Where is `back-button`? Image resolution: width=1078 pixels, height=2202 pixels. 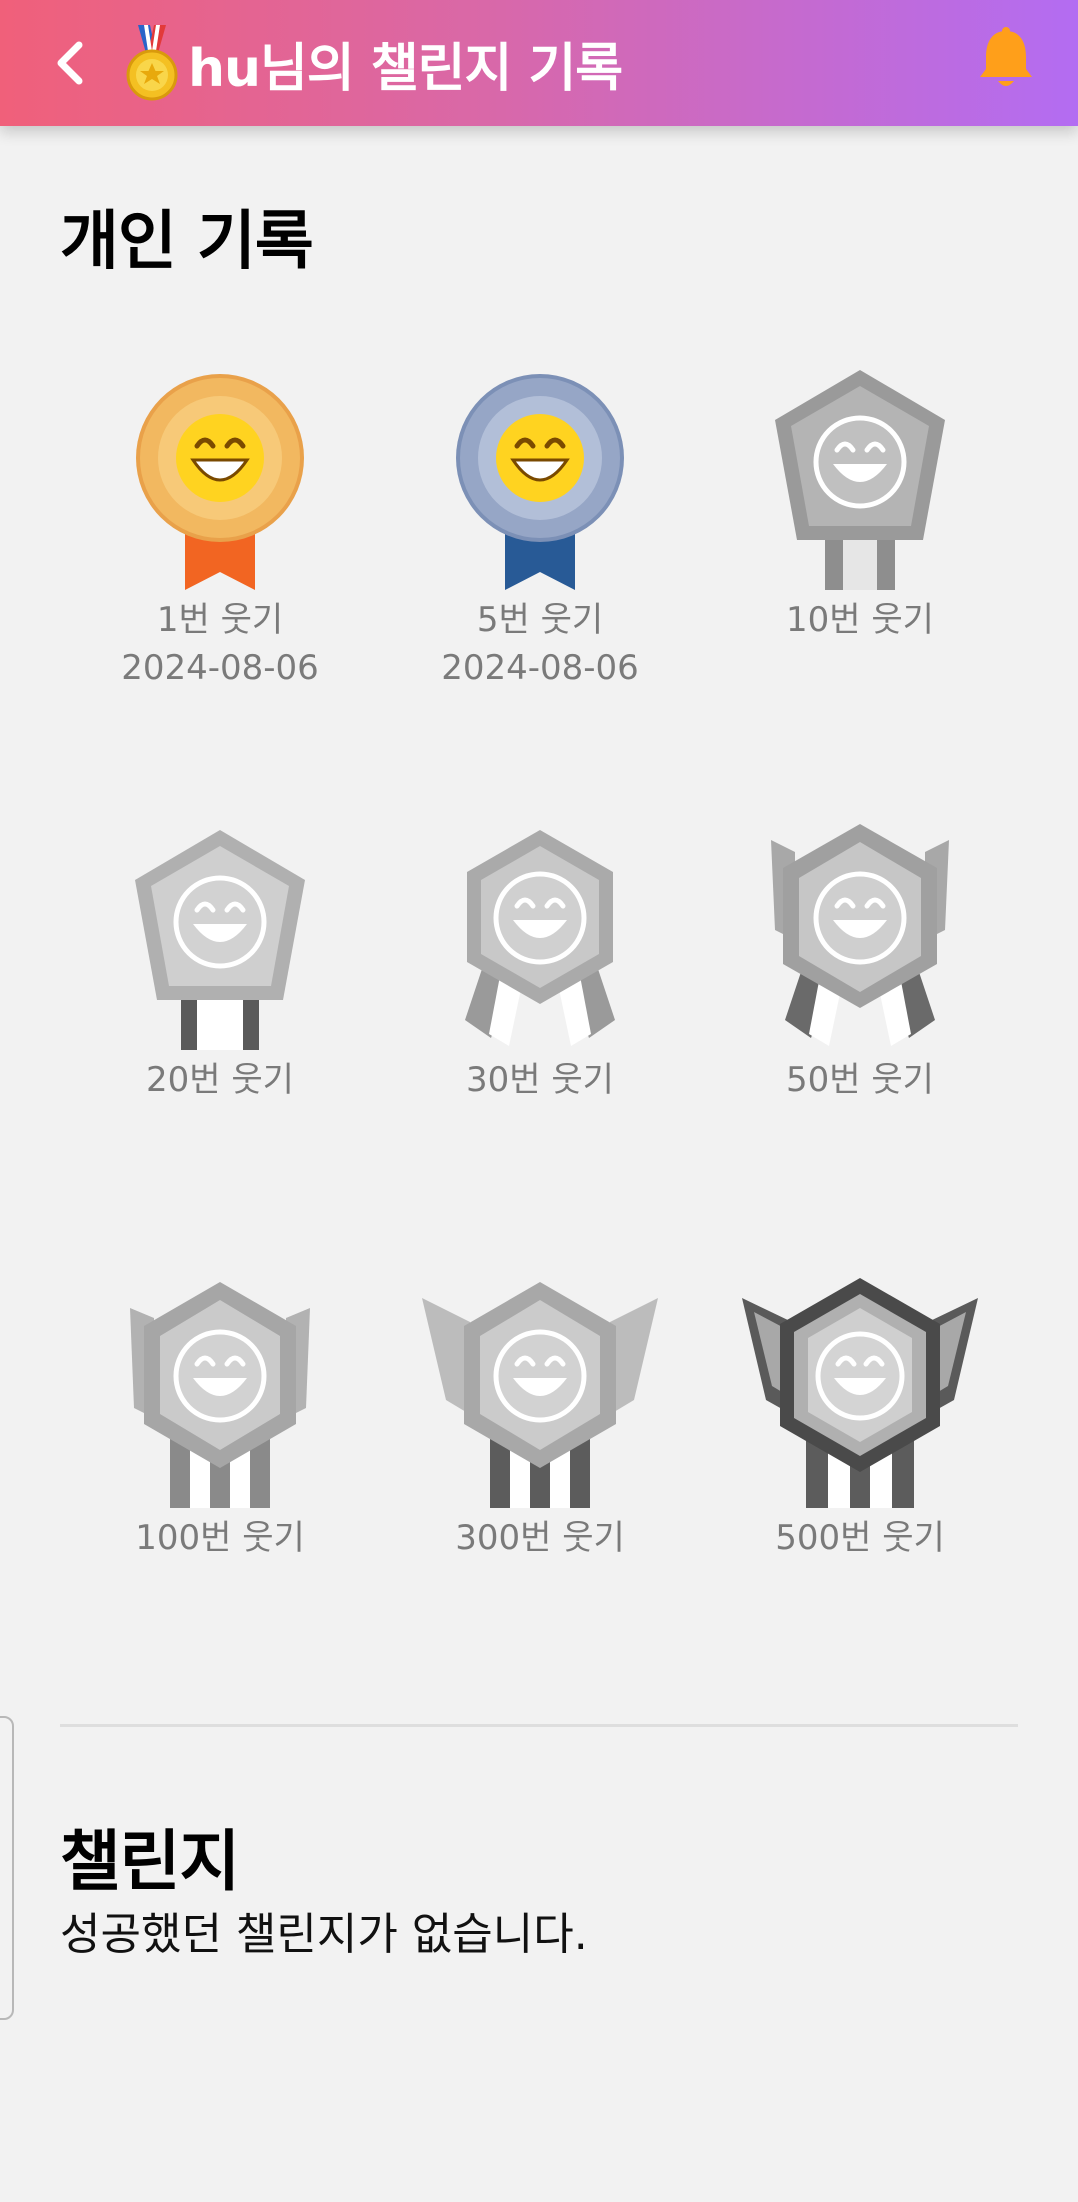
back-button is located at coordinates (71, 63).